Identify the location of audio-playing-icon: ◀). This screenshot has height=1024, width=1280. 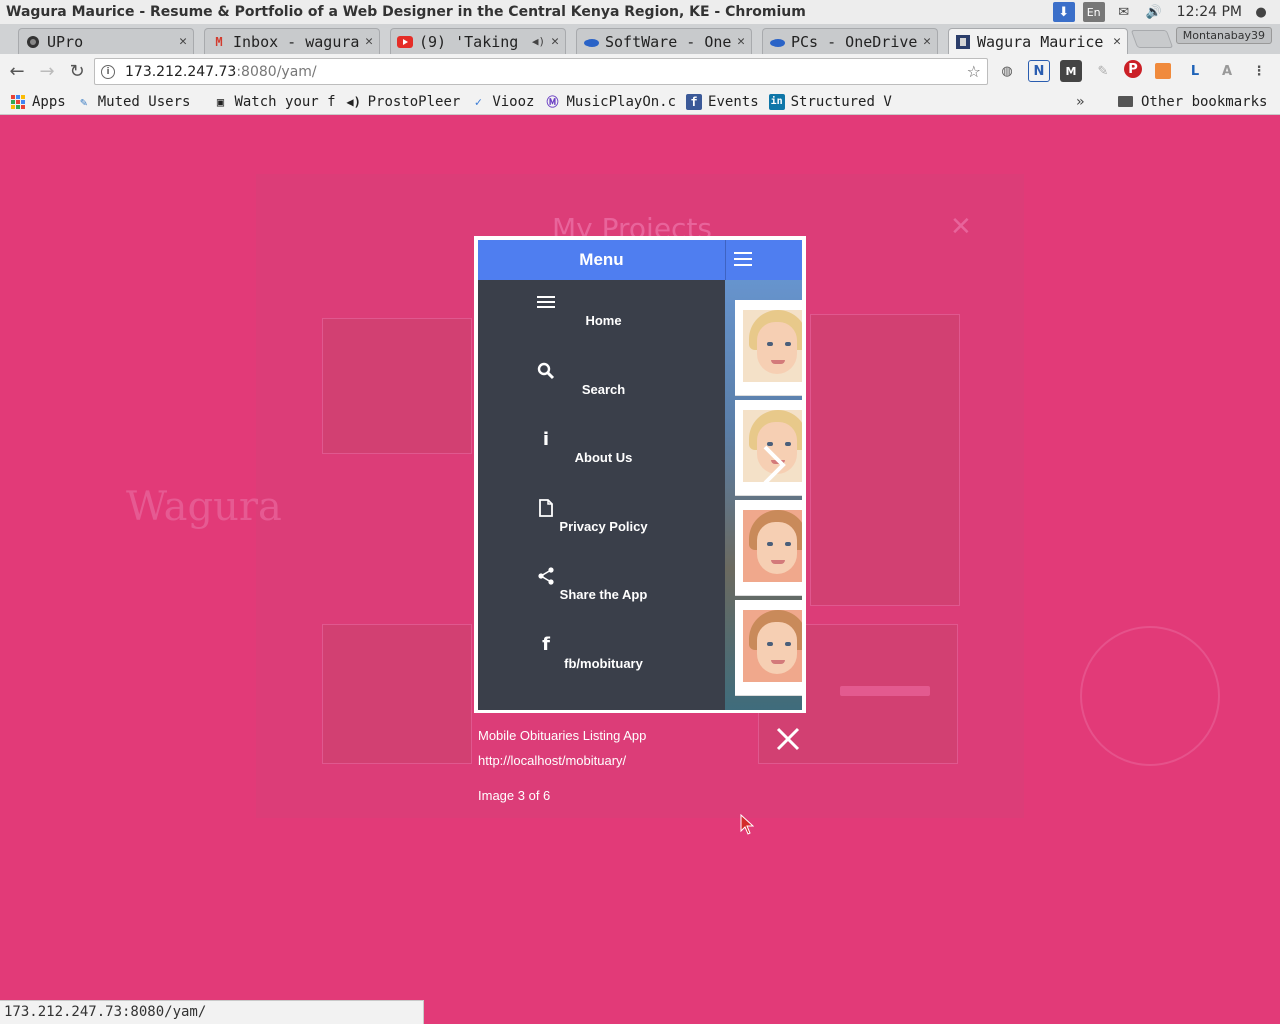
(538, 41).